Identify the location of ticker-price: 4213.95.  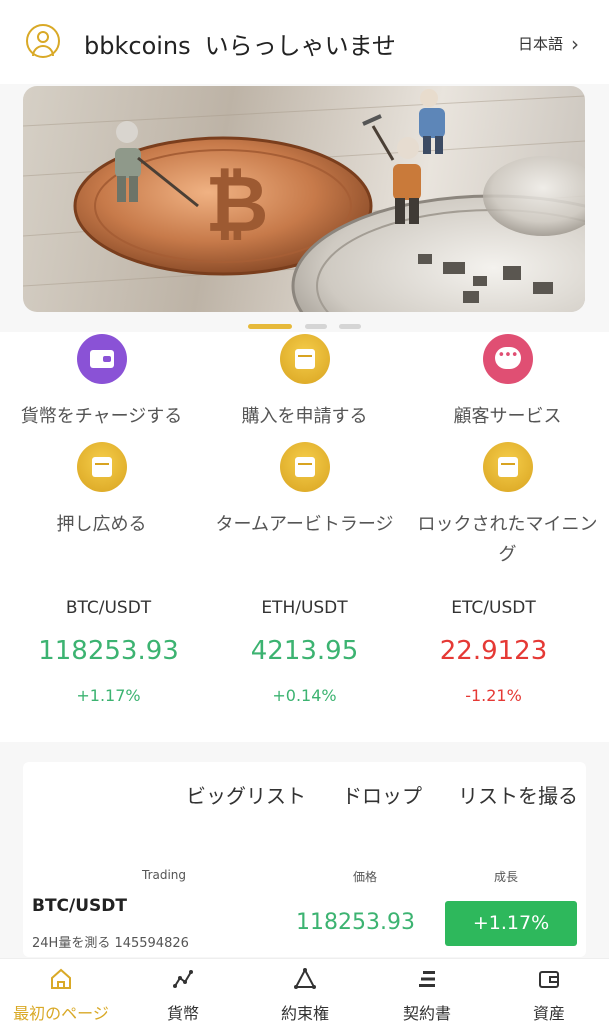
(304, 651).